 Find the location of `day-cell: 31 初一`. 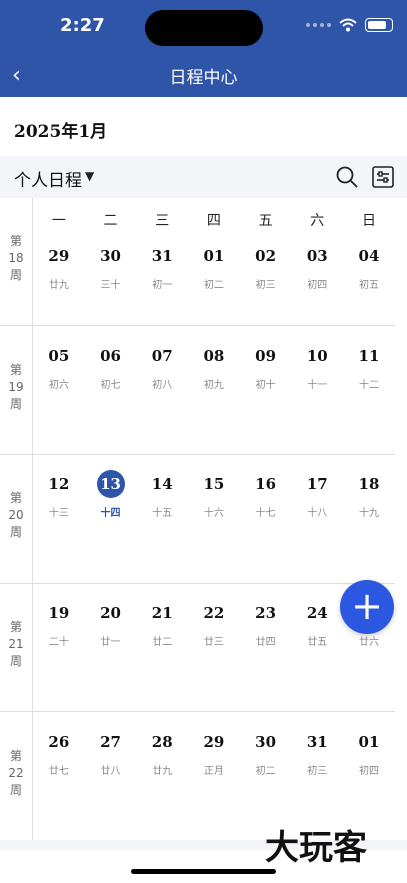

day-cell: 31 初一 is located at coordinates (162, 266).